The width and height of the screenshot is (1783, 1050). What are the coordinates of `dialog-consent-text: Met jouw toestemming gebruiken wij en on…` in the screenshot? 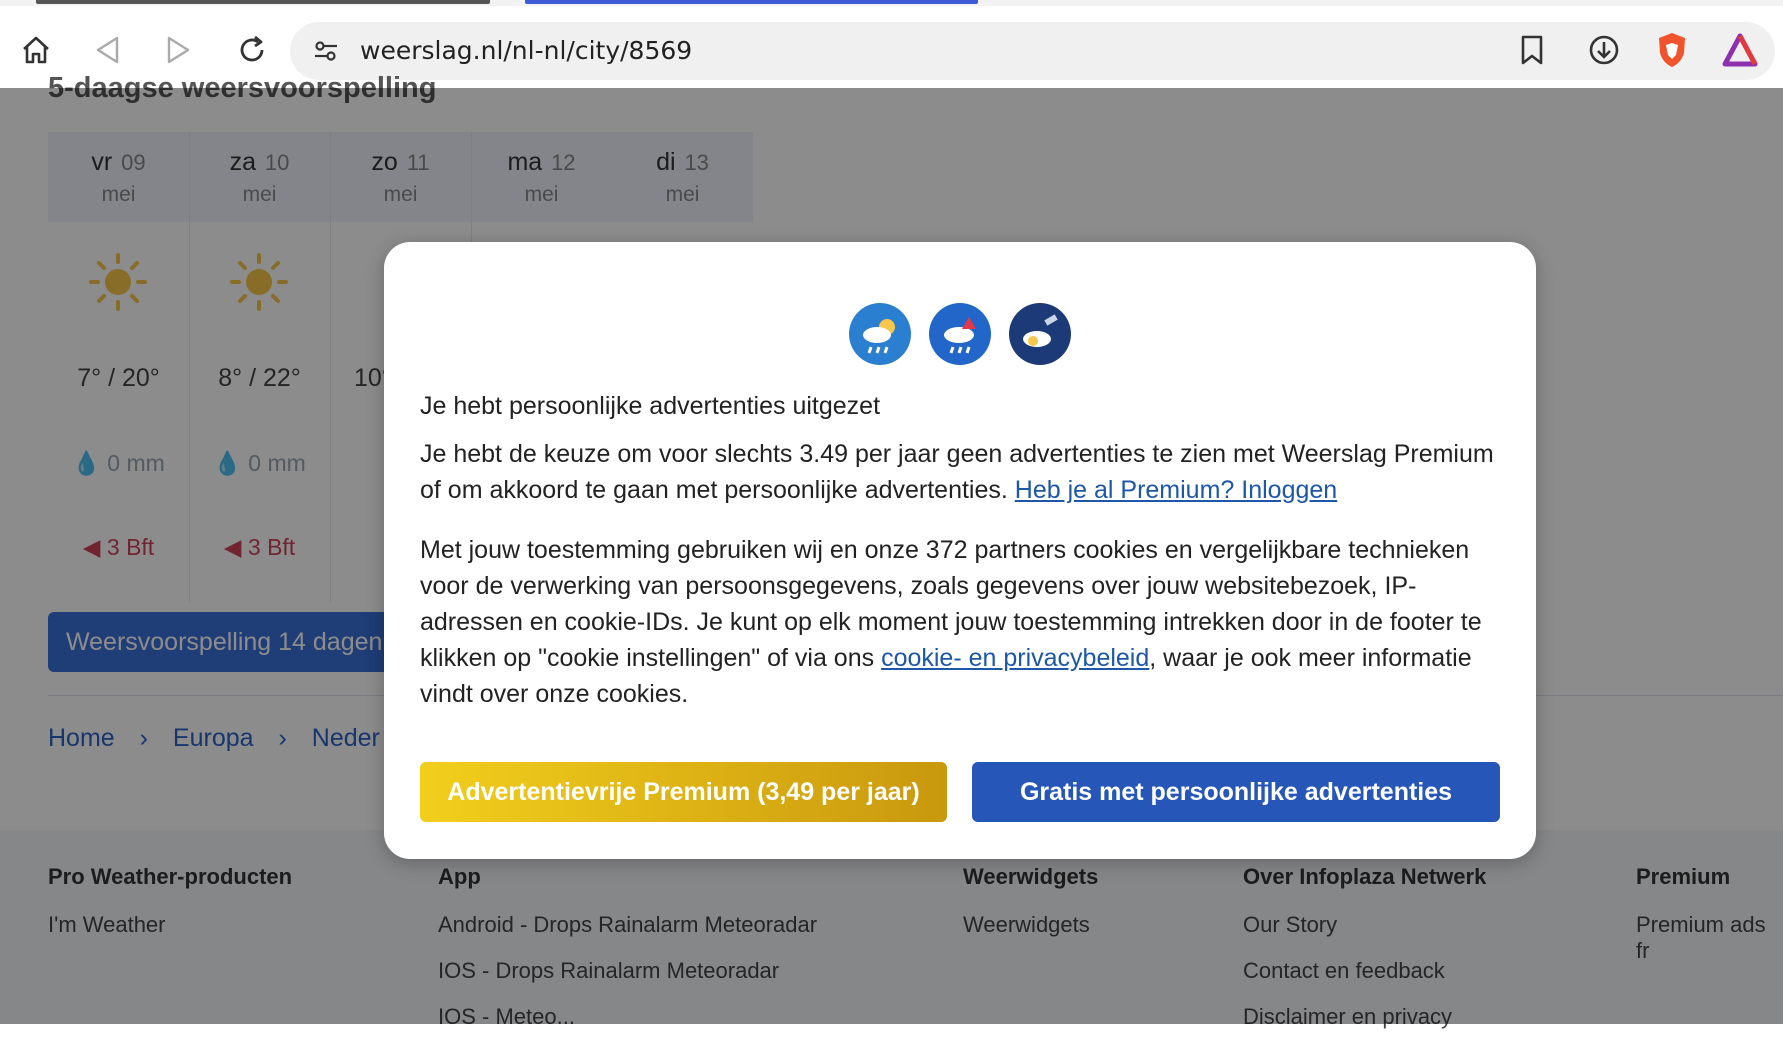 It's located at (951, 622).